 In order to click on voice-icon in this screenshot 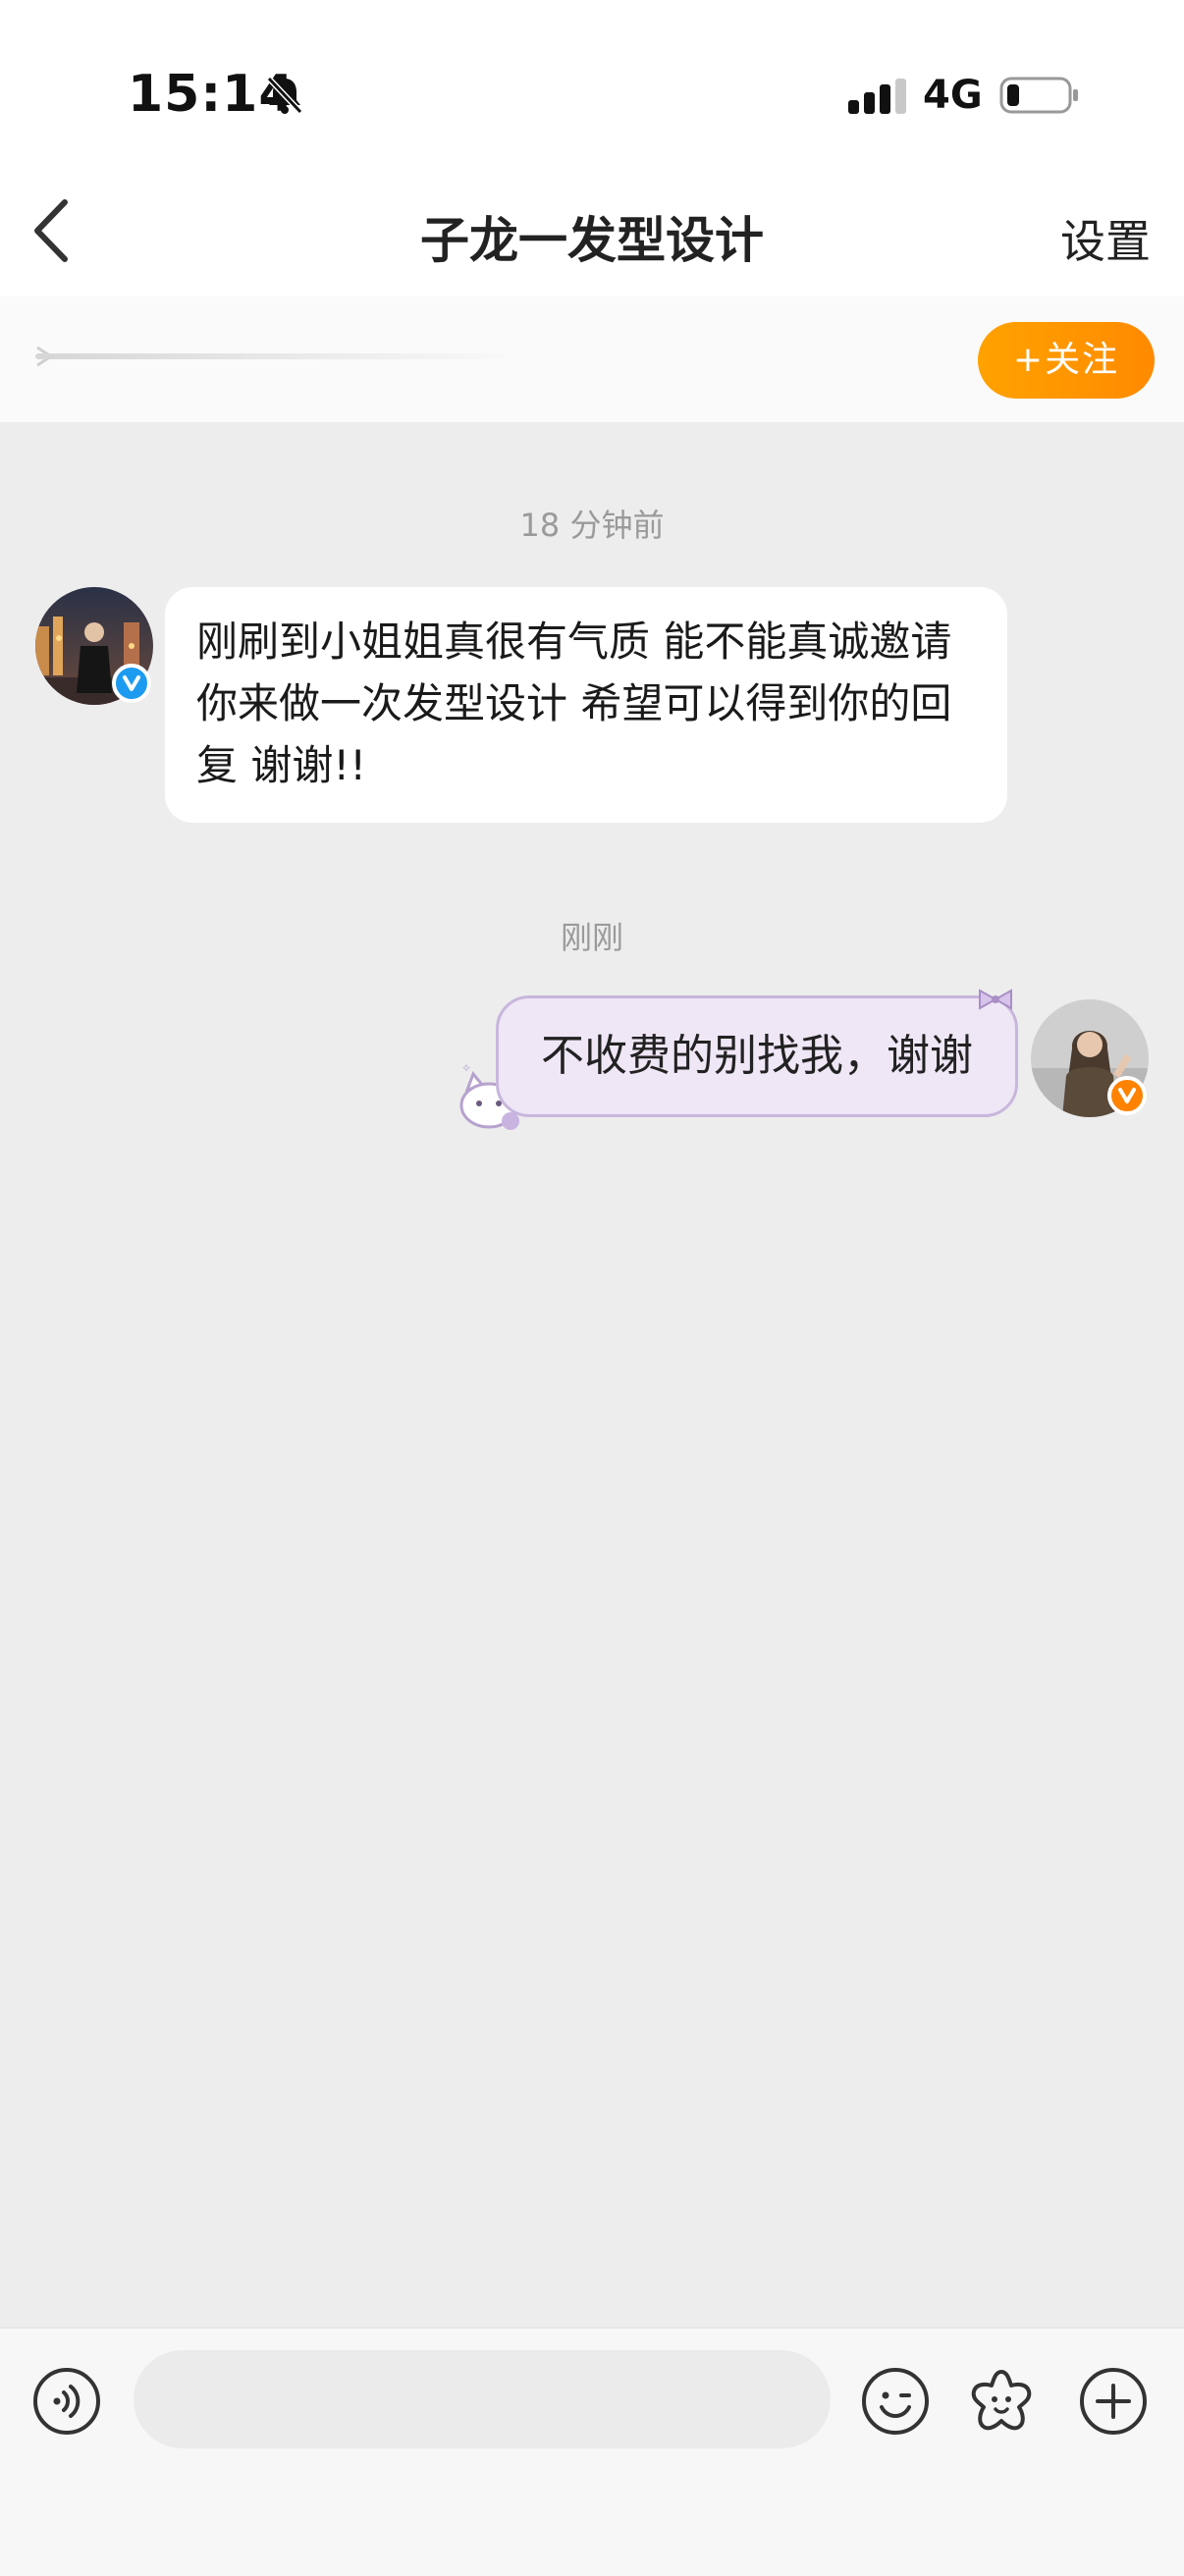, I will do `click(67, 2401)`.